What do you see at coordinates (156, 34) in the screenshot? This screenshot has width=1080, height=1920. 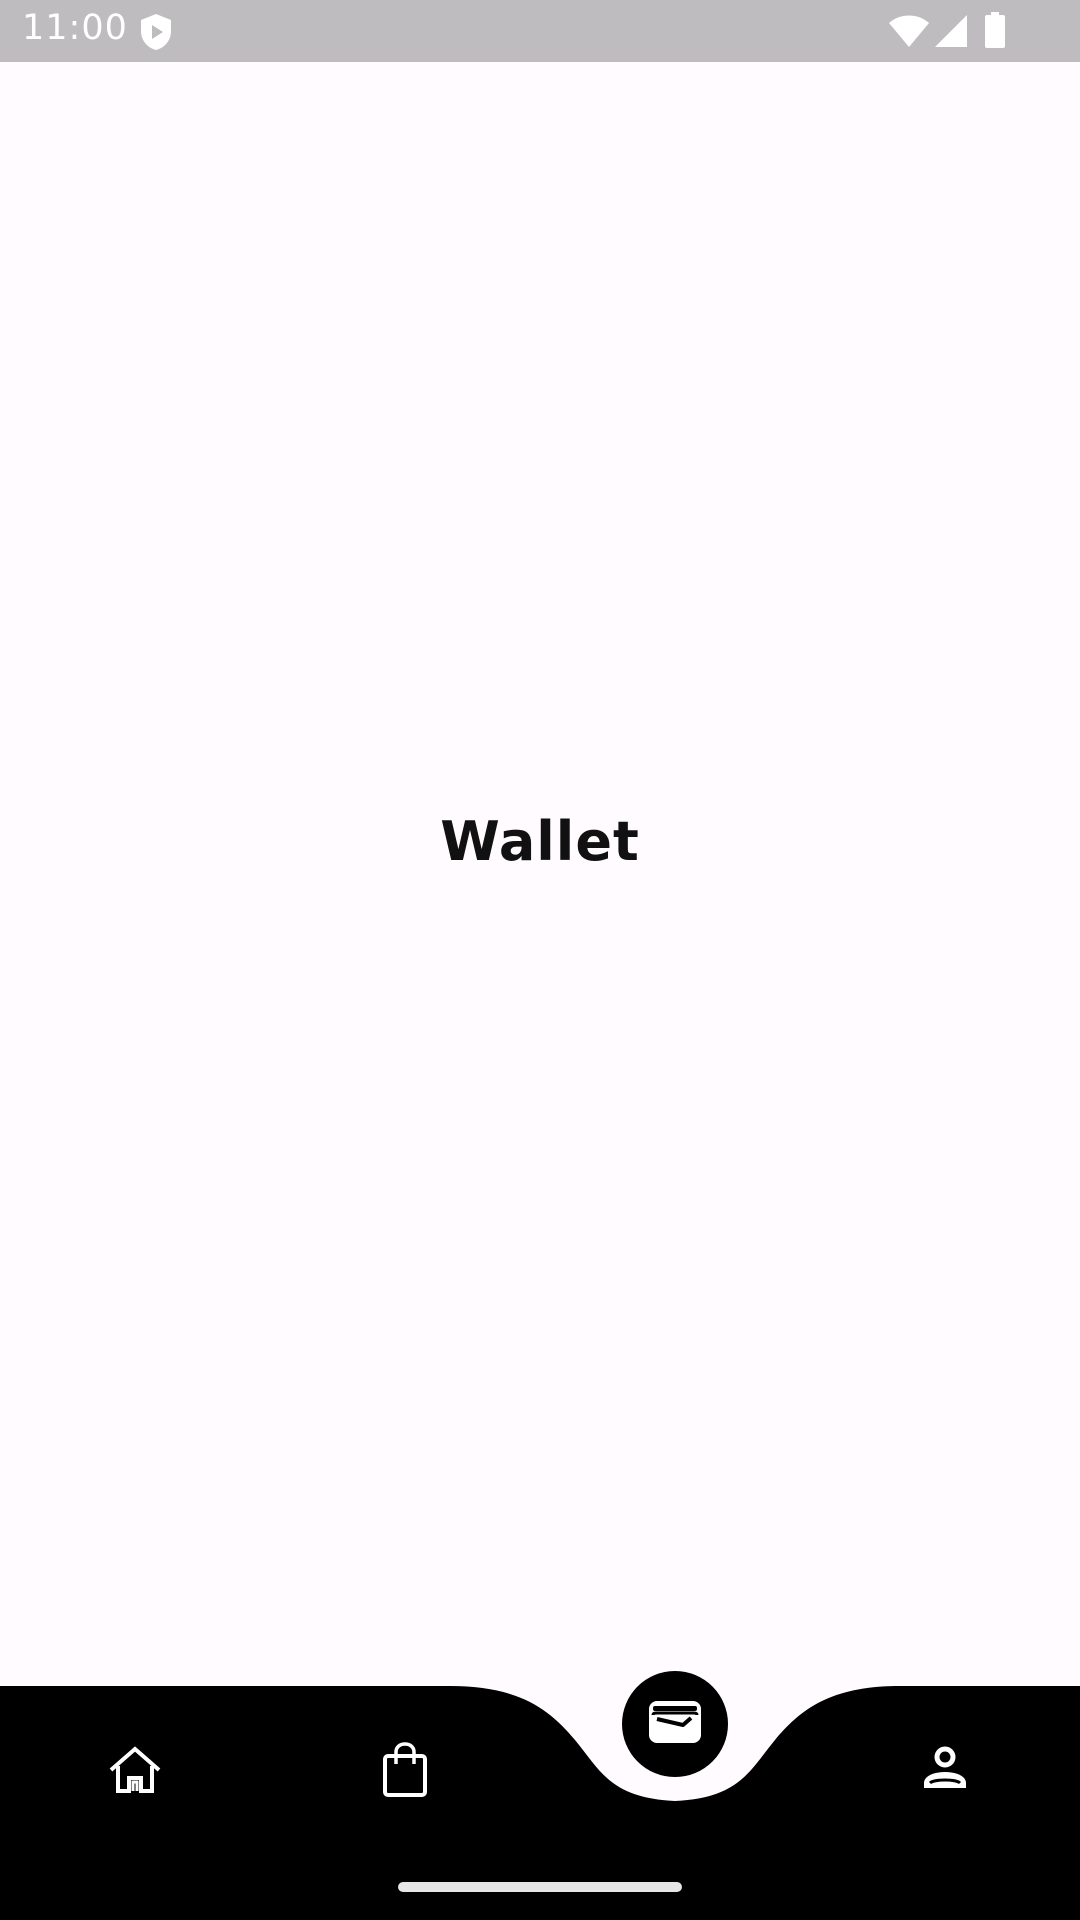 I see `shield-play-icon` at bounding box center [156, 34].